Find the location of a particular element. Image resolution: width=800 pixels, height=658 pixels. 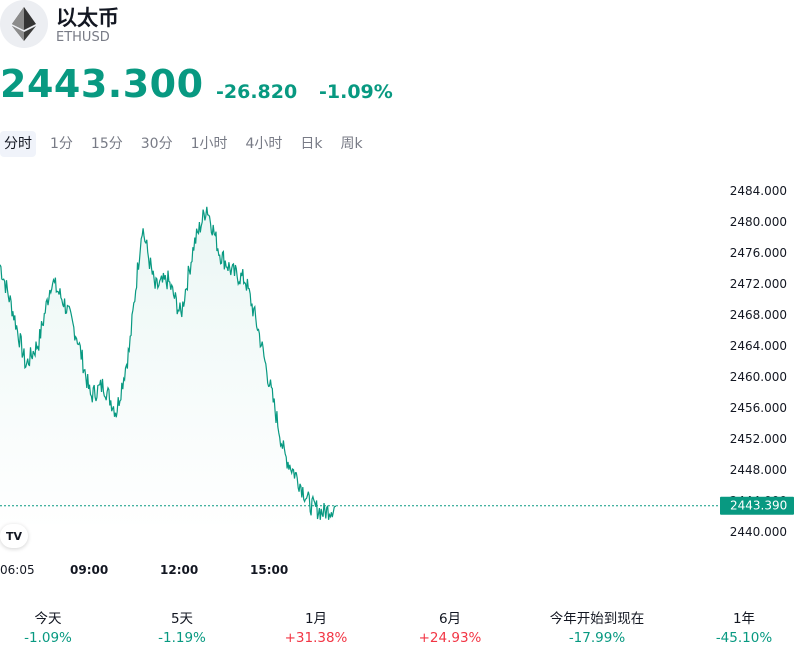

perf-today: 今天 -1.09% is located at coordinates (51, 629).